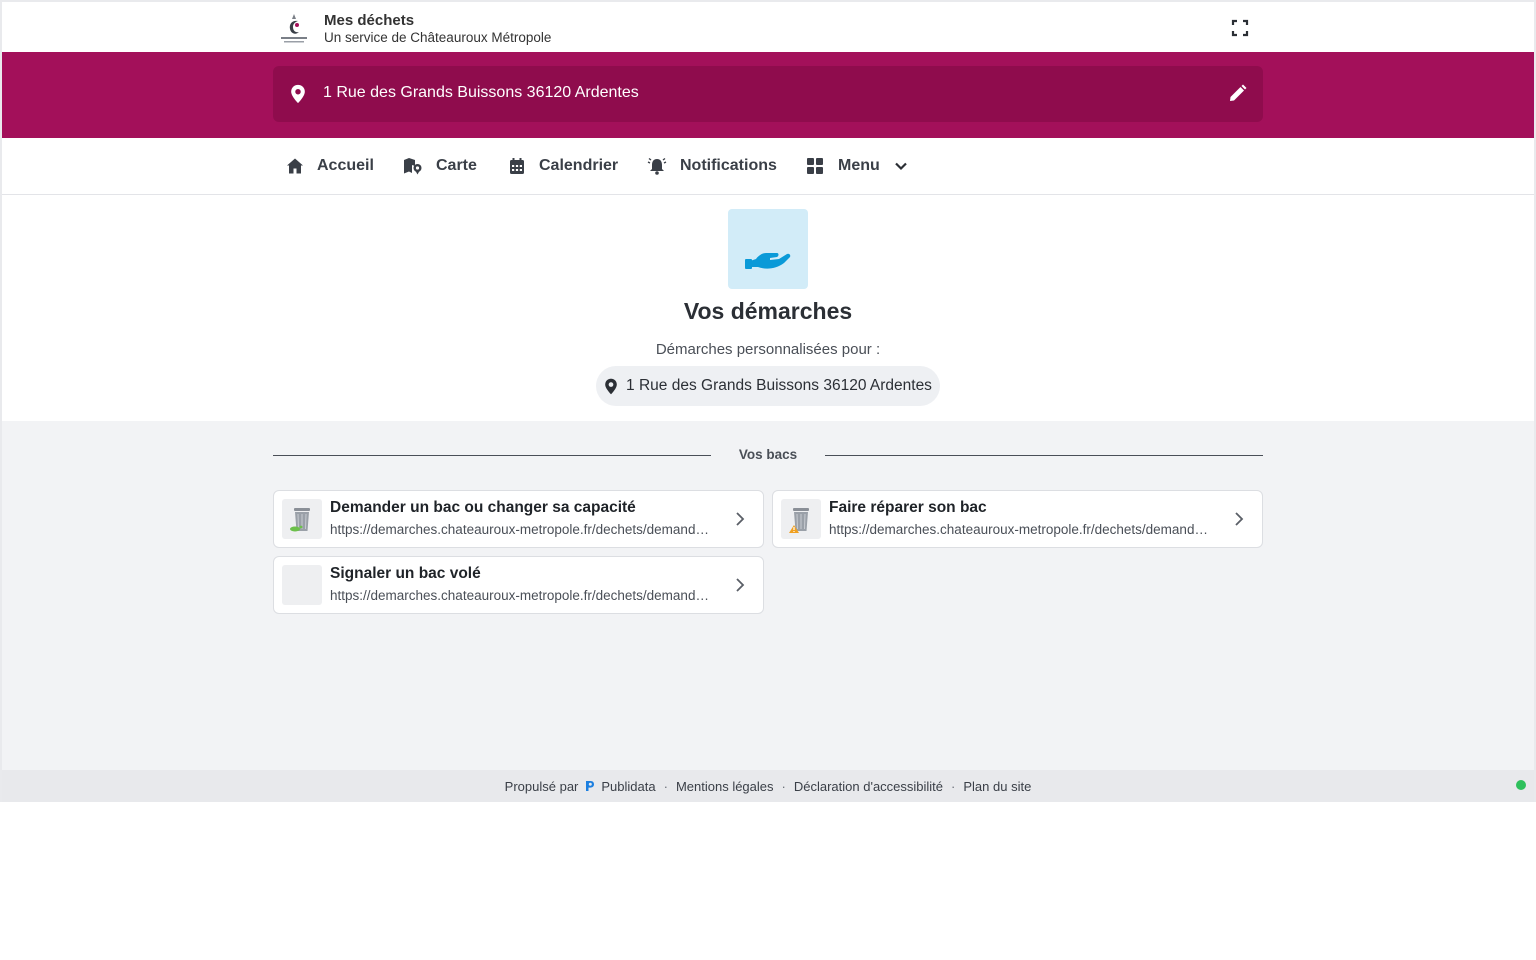 The image size is (1536, 960). Describe the element at coordinates (579, 165) in the screenshot. I see `nav-label: Calendrier` at that location.